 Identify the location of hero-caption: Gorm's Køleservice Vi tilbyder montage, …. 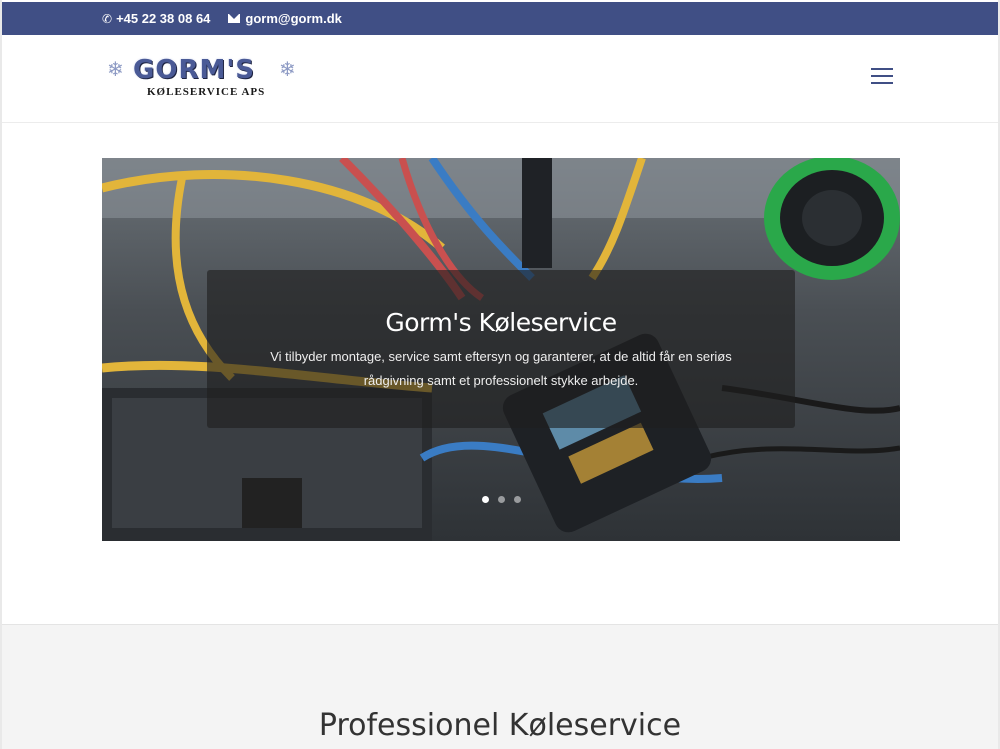
(501, 349).